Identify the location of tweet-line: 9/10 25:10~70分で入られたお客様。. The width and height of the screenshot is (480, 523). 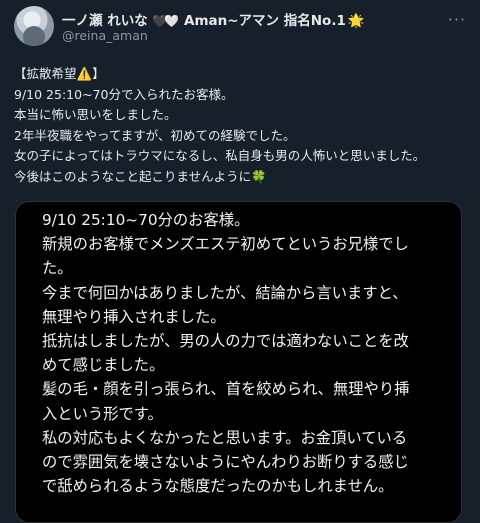
(124, 94).